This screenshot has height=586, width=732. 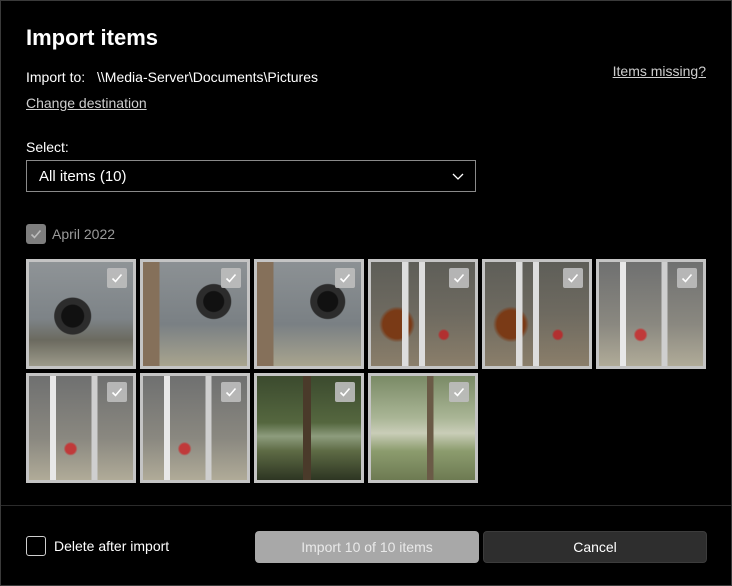 I want to click on group-checkbox, so click(x=36, y=234).